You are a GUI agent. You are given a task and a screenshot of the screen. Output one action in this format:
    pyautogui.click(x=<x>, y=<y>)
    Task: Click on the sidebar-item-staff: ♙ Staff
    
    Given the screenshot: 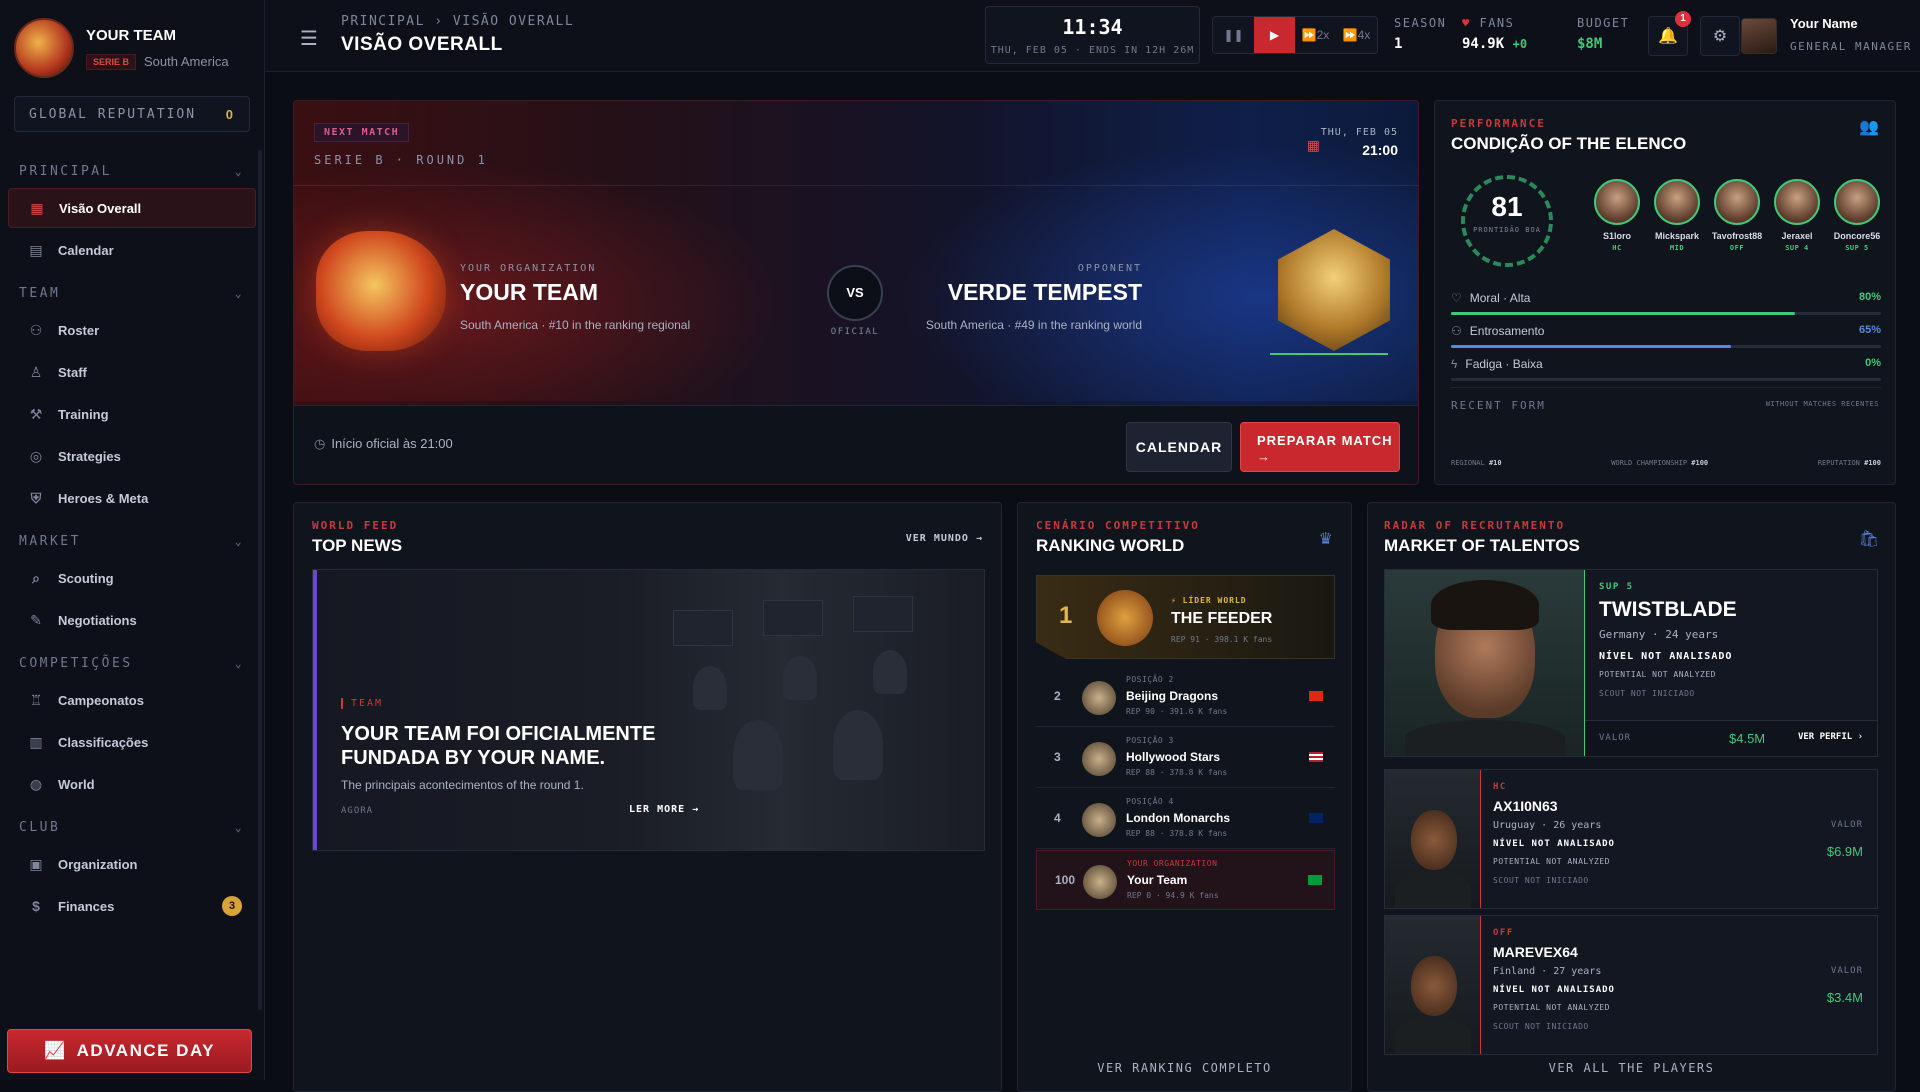 What is the action you would take?
    pyautogui.click(x=132, y=372)
    